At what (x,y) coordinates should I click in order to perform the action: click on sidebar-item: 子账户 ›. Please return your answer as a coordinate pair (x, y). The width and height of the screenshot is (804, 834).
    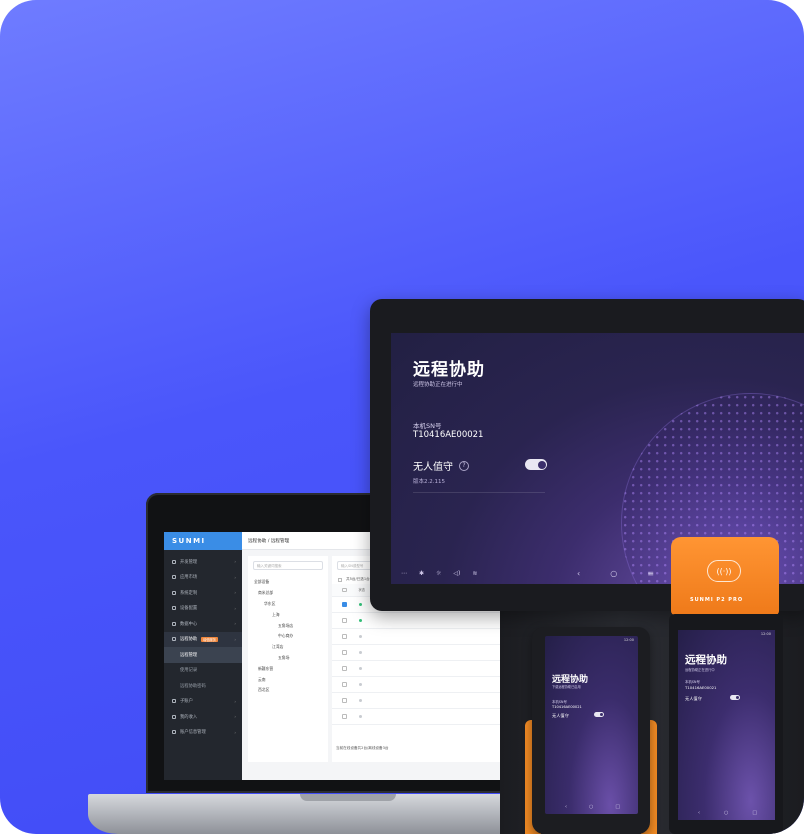
    Looking at the image, I should click on (203, 702).